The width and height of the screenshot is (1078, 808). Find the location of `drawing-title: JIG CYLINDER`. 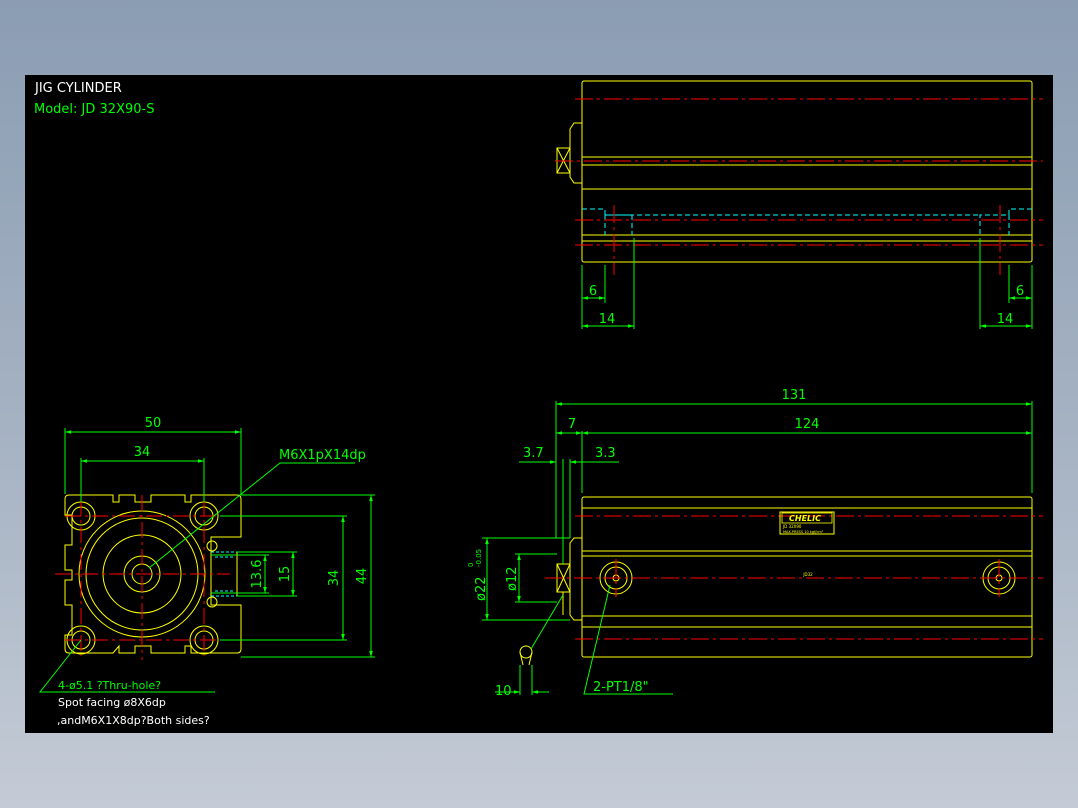

drawing-title: JIG CYLINDER is located at coordinates (78, 88).